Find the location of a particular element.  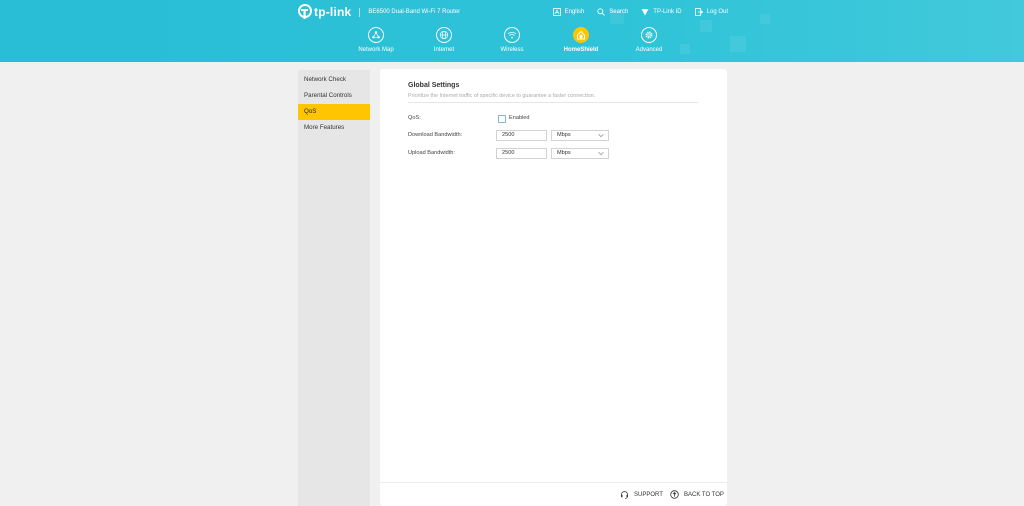

back-to-top-link: BACK TO TOP is located at coordinates (697, 494).